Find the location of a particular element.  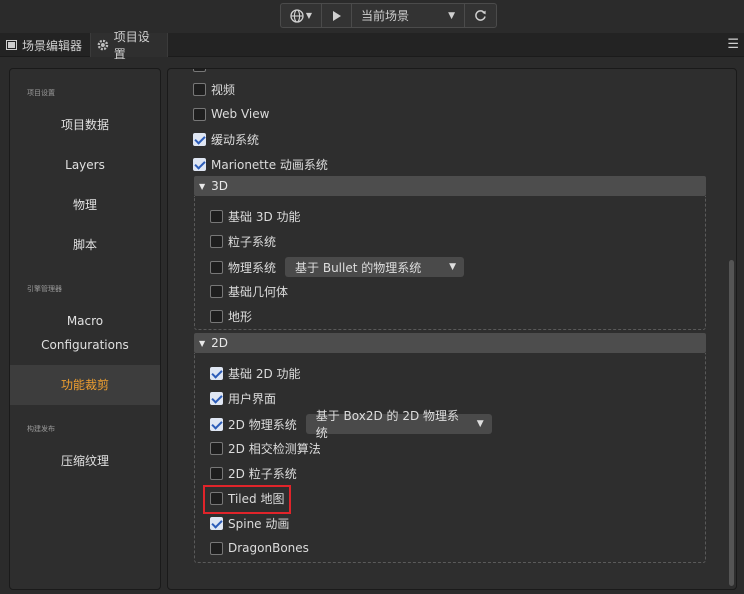

feature-ui-row: 用户界面 is located at coordinates (243, 398).